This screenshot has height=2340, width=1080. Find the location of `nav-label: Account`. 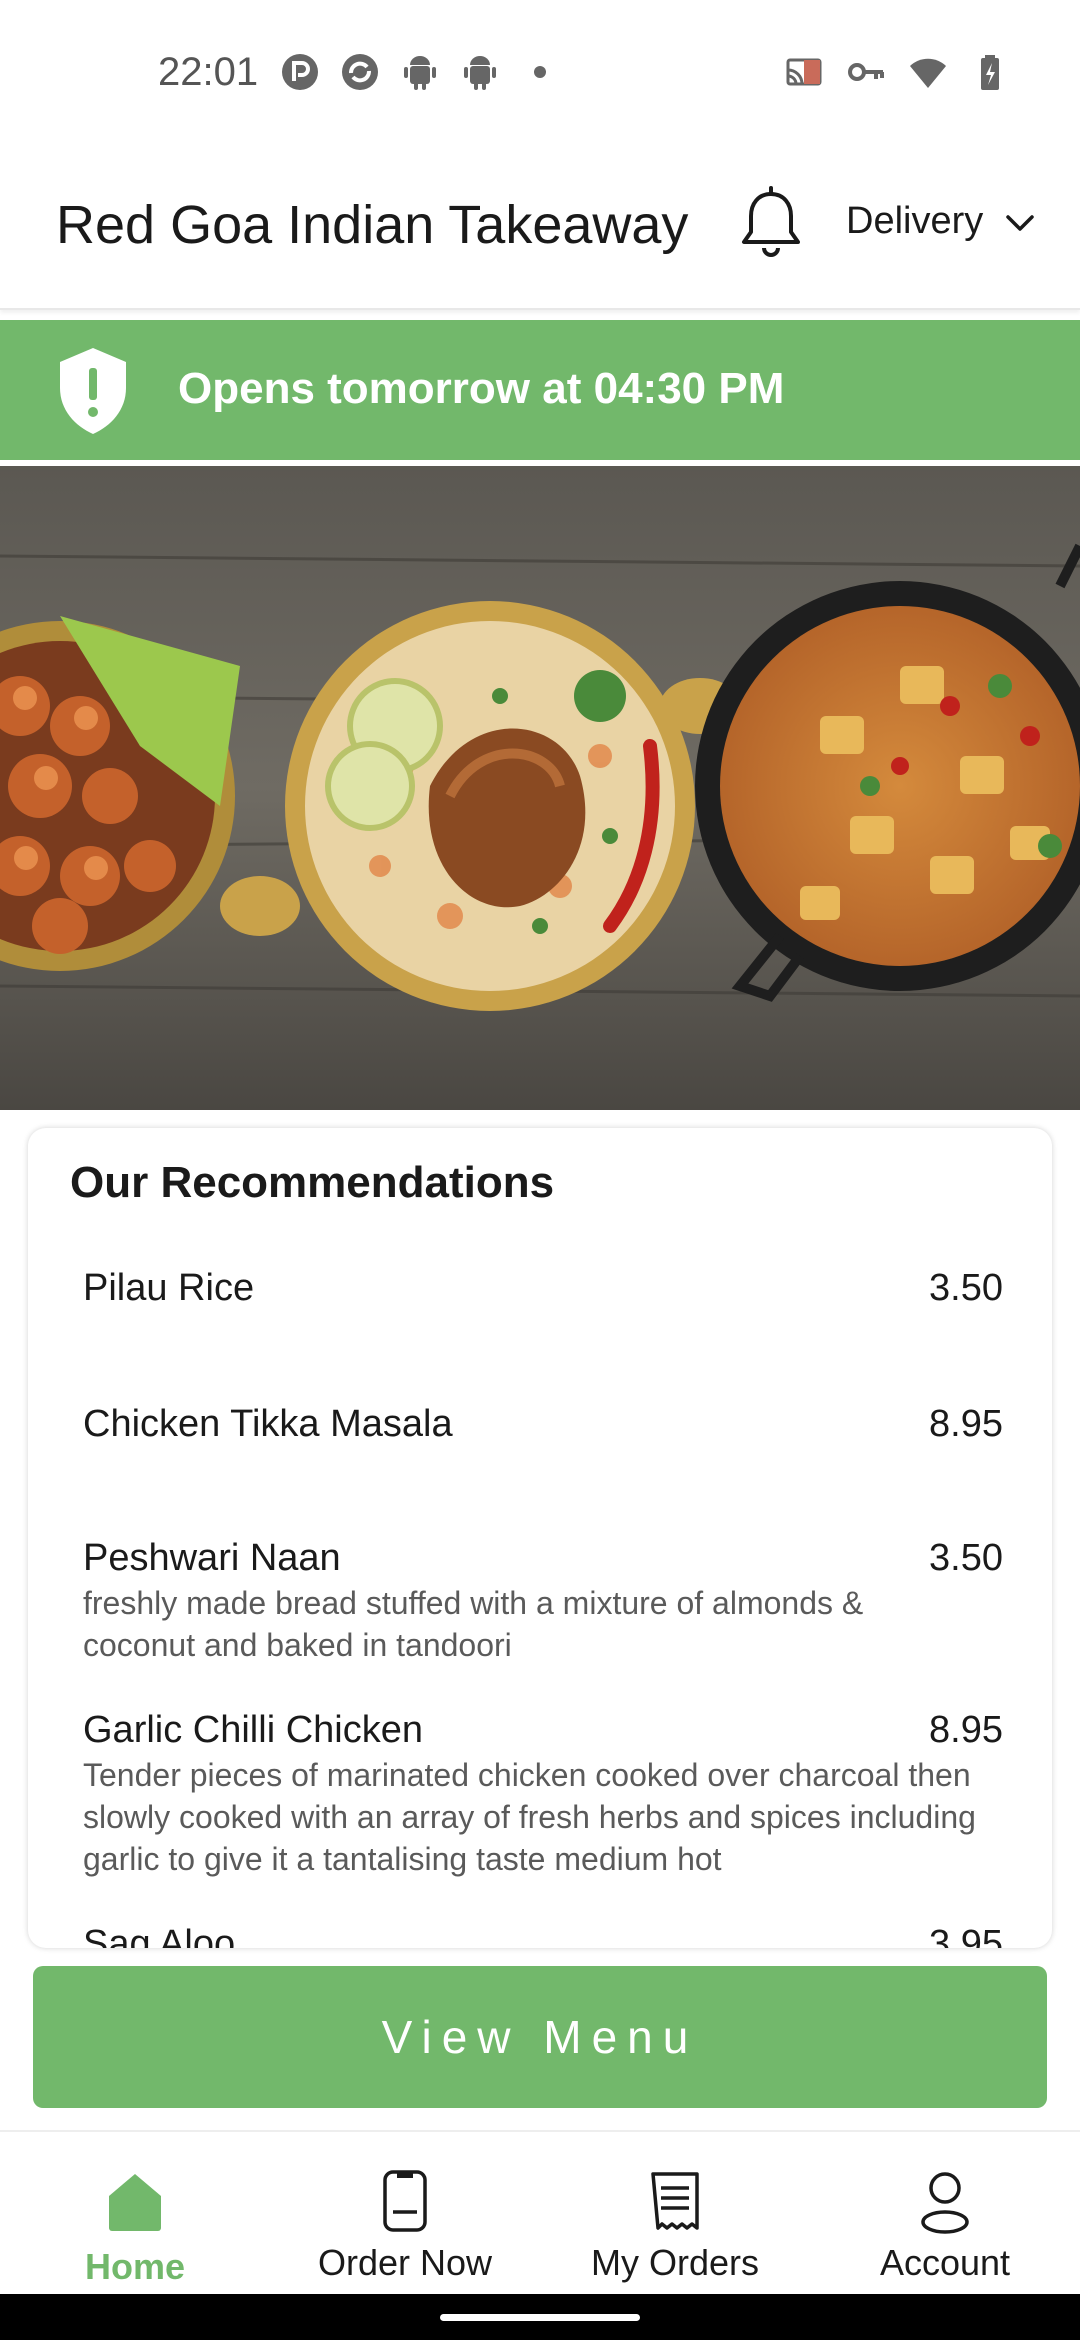

nav-label: Account is located at coordinates (945, 2262).